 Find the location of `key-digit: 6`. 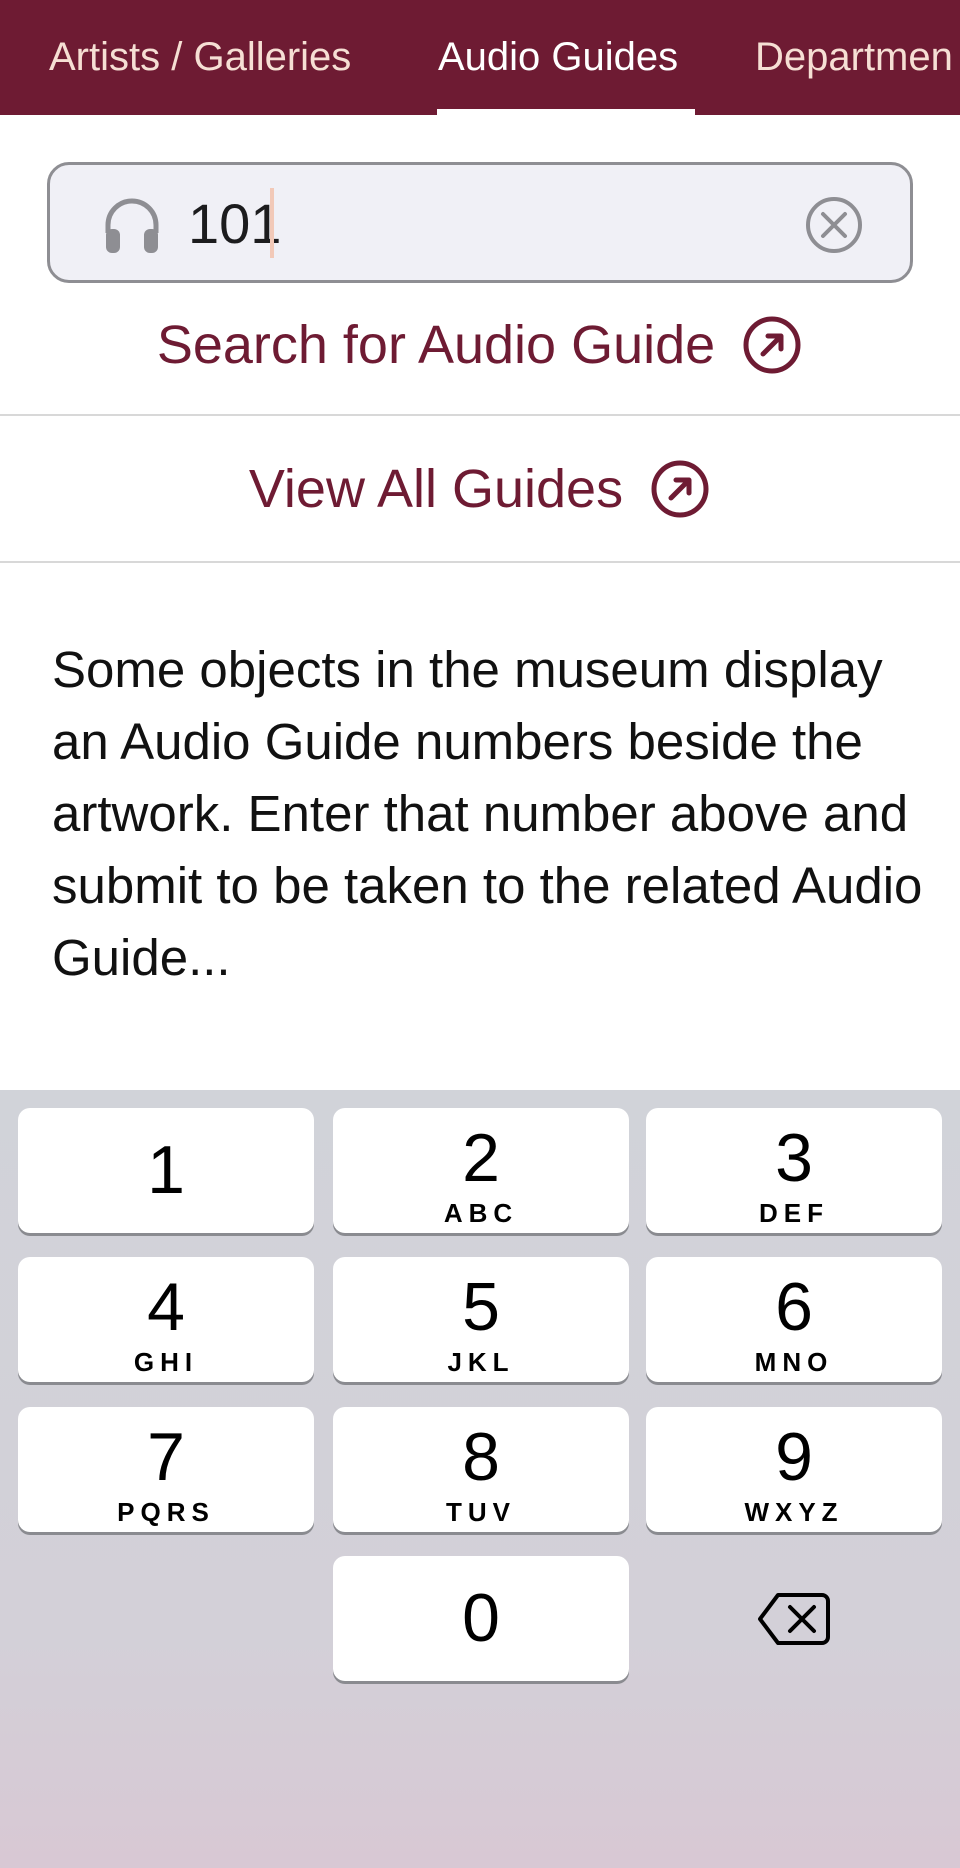

key-digit: 6 is located at coordinates (794, 1307).